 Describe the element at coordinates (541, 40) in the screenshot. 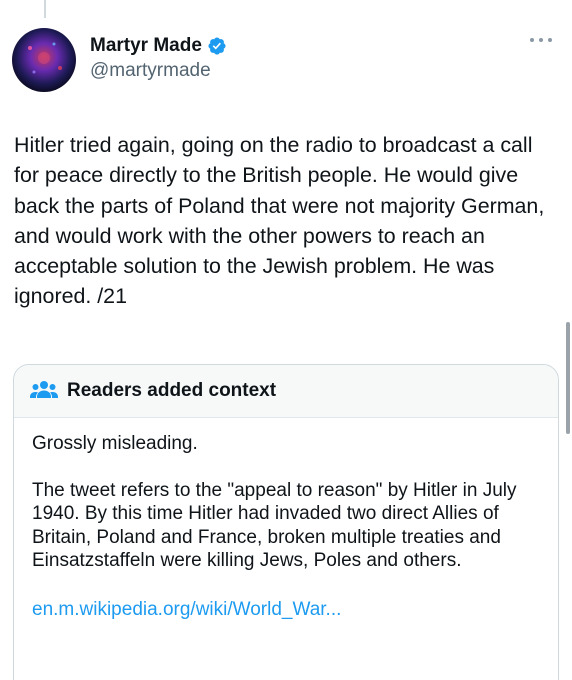

I see `more-options-icon` at that location.